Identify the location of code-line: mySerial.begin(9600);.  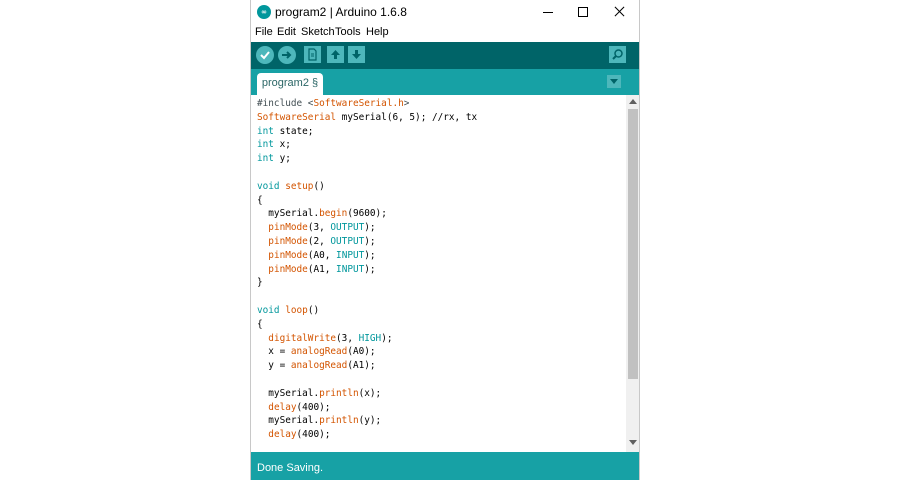
(367, 214).